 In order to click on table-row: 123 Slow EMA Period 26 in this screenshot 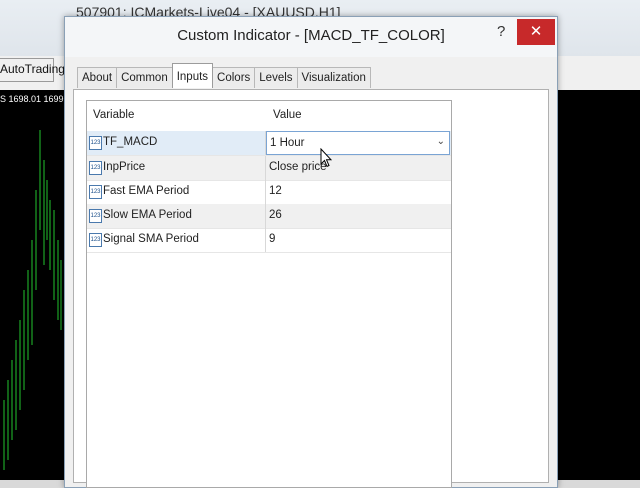, I will do `click(269, 216)`.